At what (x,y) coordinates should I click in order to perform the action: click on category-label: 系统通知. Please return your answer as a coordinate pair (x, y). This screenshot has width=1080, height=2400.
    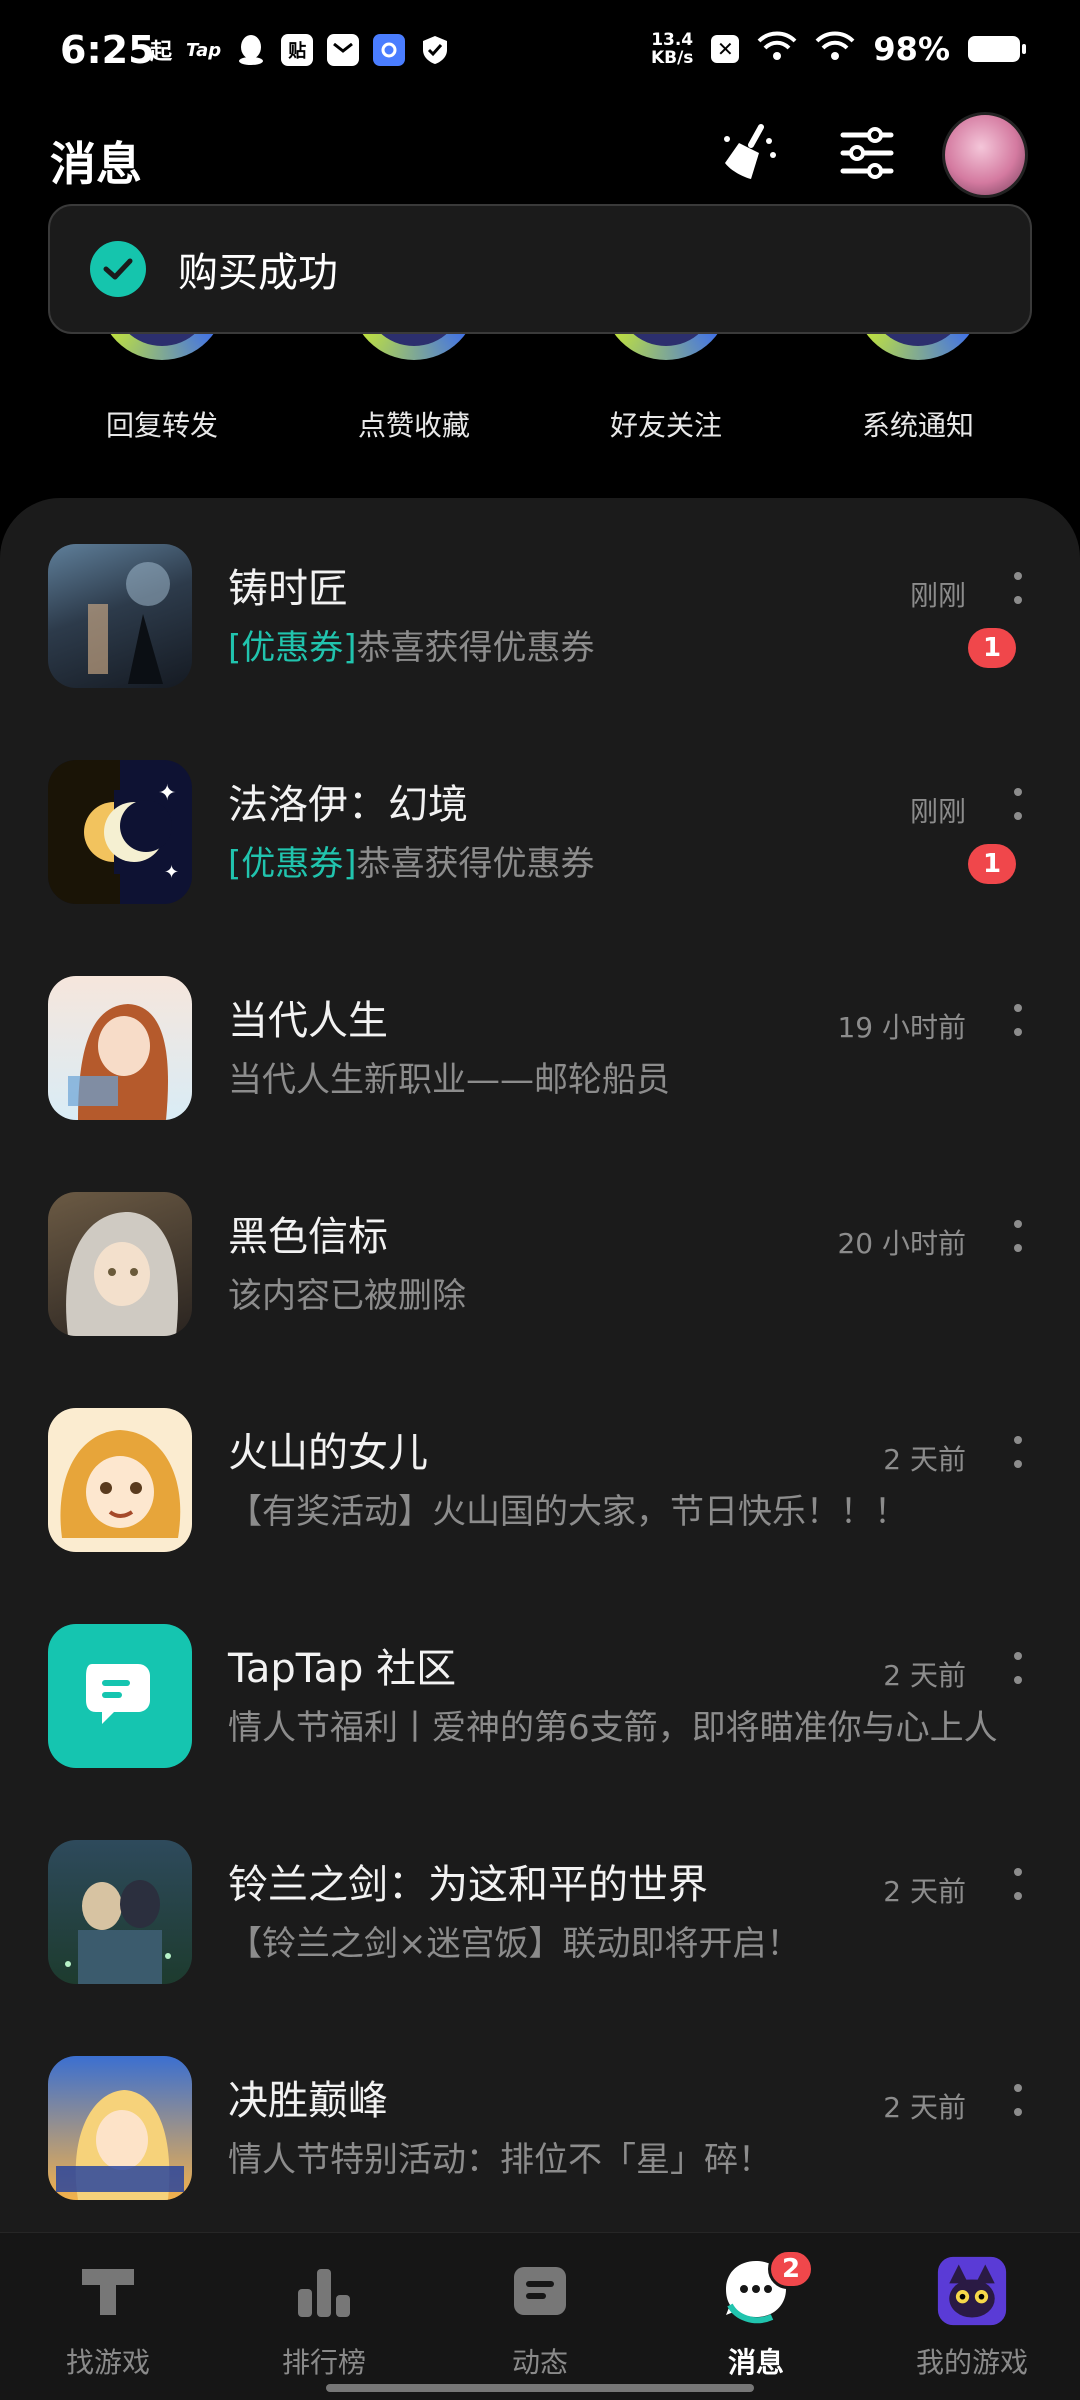
    Looking at the image, I should click on (917, 425).